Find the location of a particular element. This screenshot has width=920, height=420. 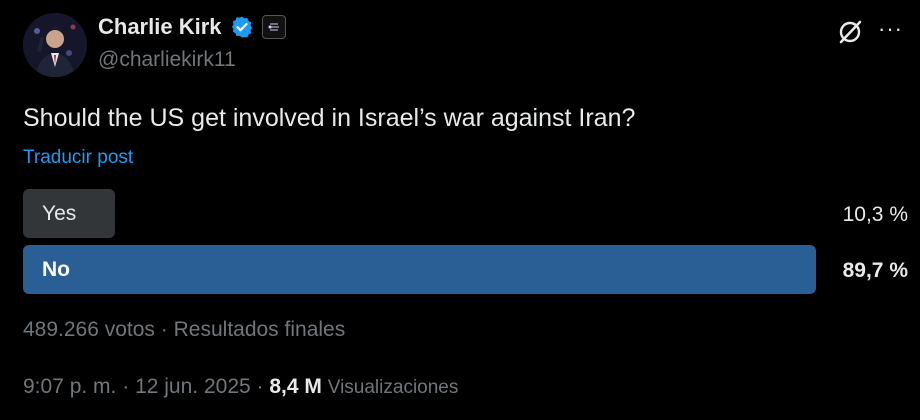

poll-option-percent: 10,3 % is located at coordinates (875, 214).